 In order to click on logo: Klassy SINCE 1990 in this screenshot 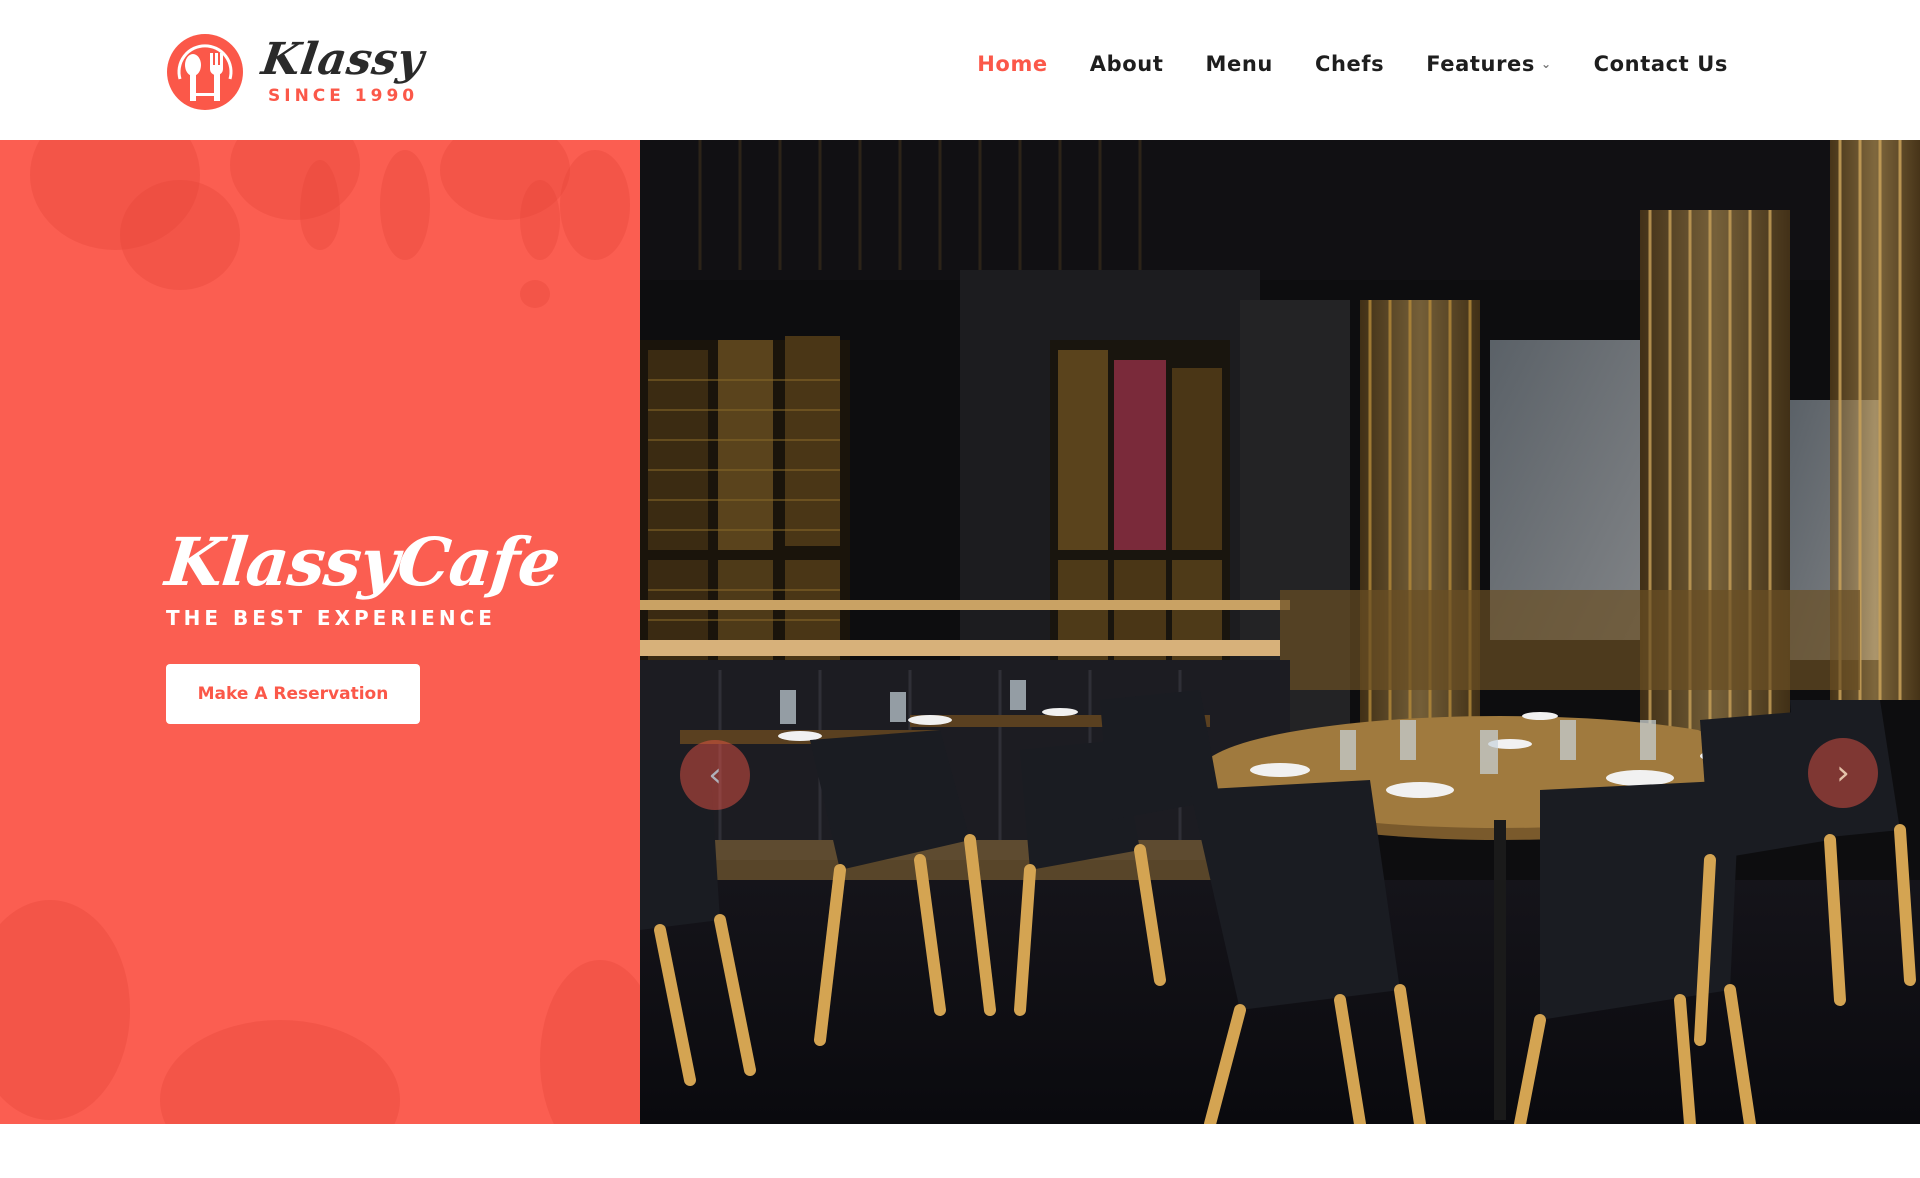, I will do `click(297, 72)`.